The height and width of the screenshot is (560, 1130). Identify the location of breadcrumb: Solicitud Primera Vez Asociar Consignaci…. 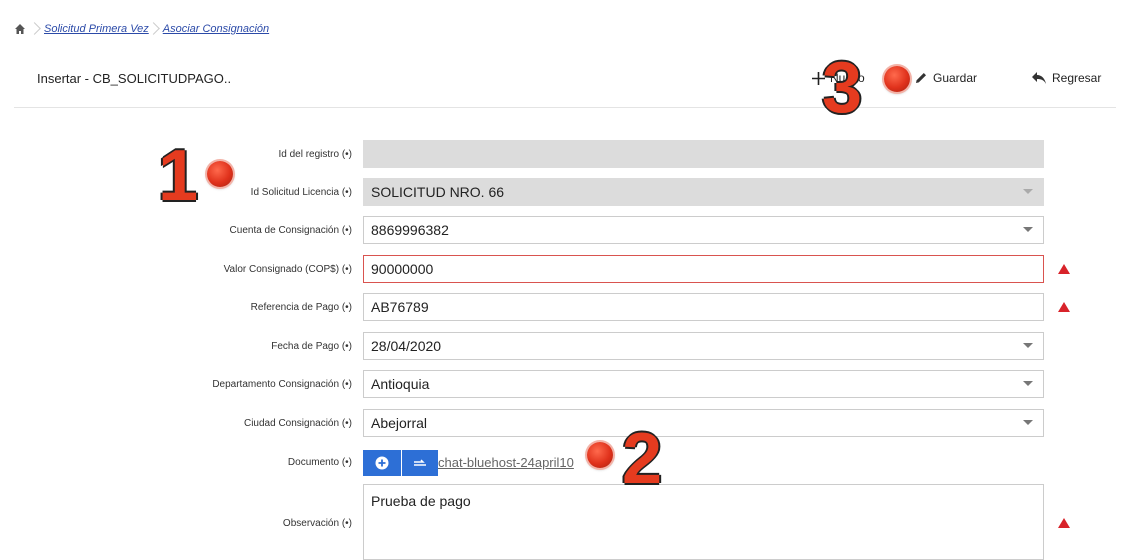
(141, 29).